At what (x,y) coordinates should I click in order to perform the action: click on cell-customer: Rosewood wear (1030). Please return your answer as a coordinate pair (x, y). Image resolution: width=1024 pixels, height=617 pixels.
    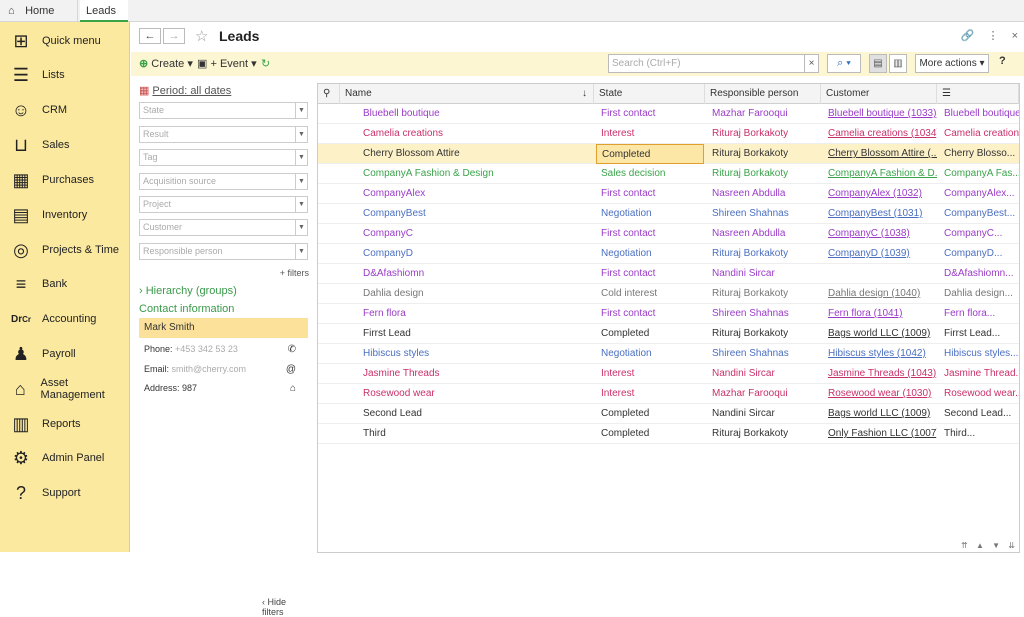
    Looking at the image, I should click on (880, 394).